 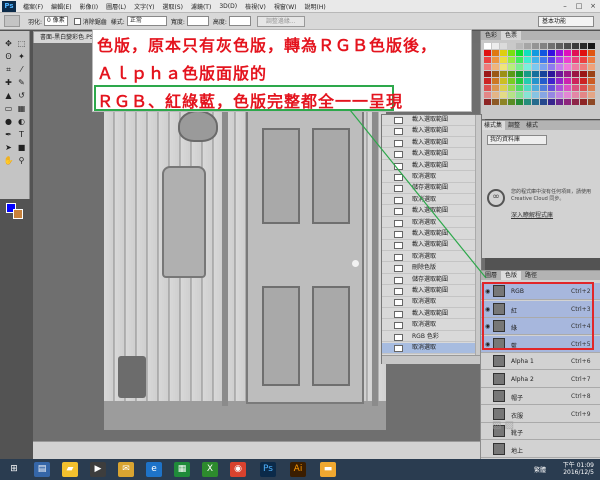 I want to click on tab-adjustments: 調整, so click(x=514, y=125).